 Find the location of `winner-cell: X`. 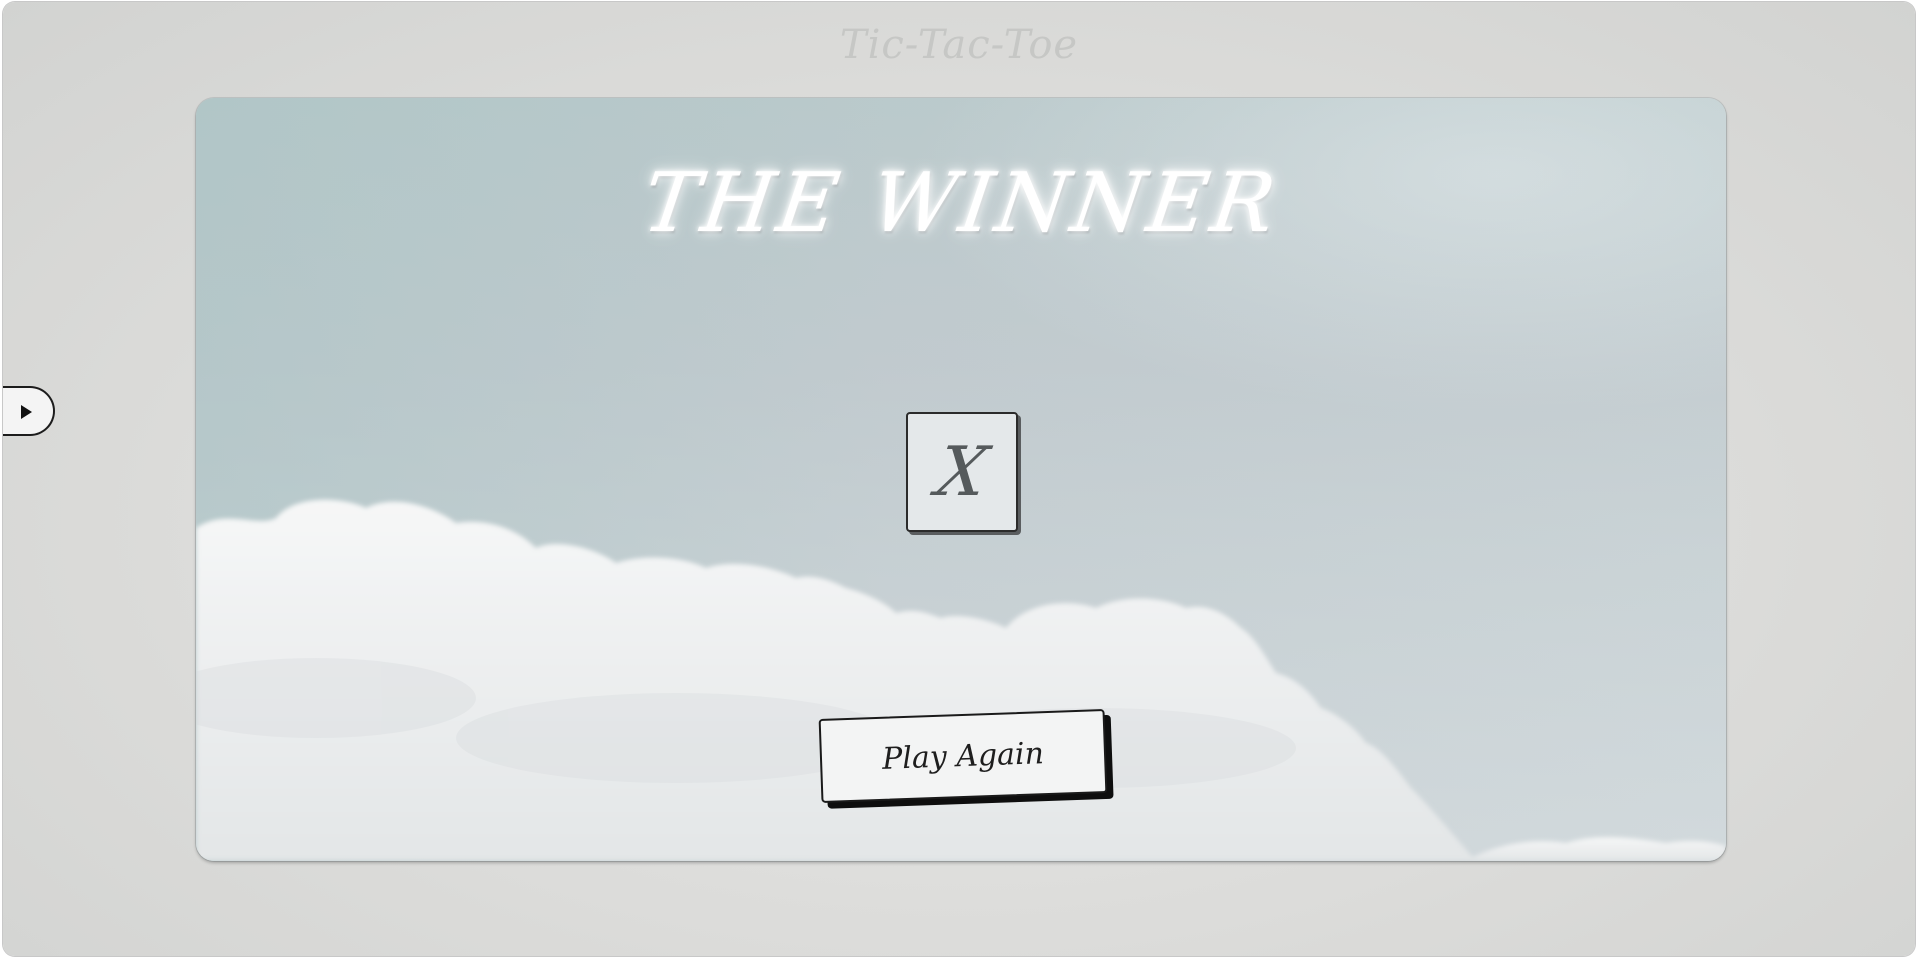

winner-cell: X is located at coordinates (962, 472).